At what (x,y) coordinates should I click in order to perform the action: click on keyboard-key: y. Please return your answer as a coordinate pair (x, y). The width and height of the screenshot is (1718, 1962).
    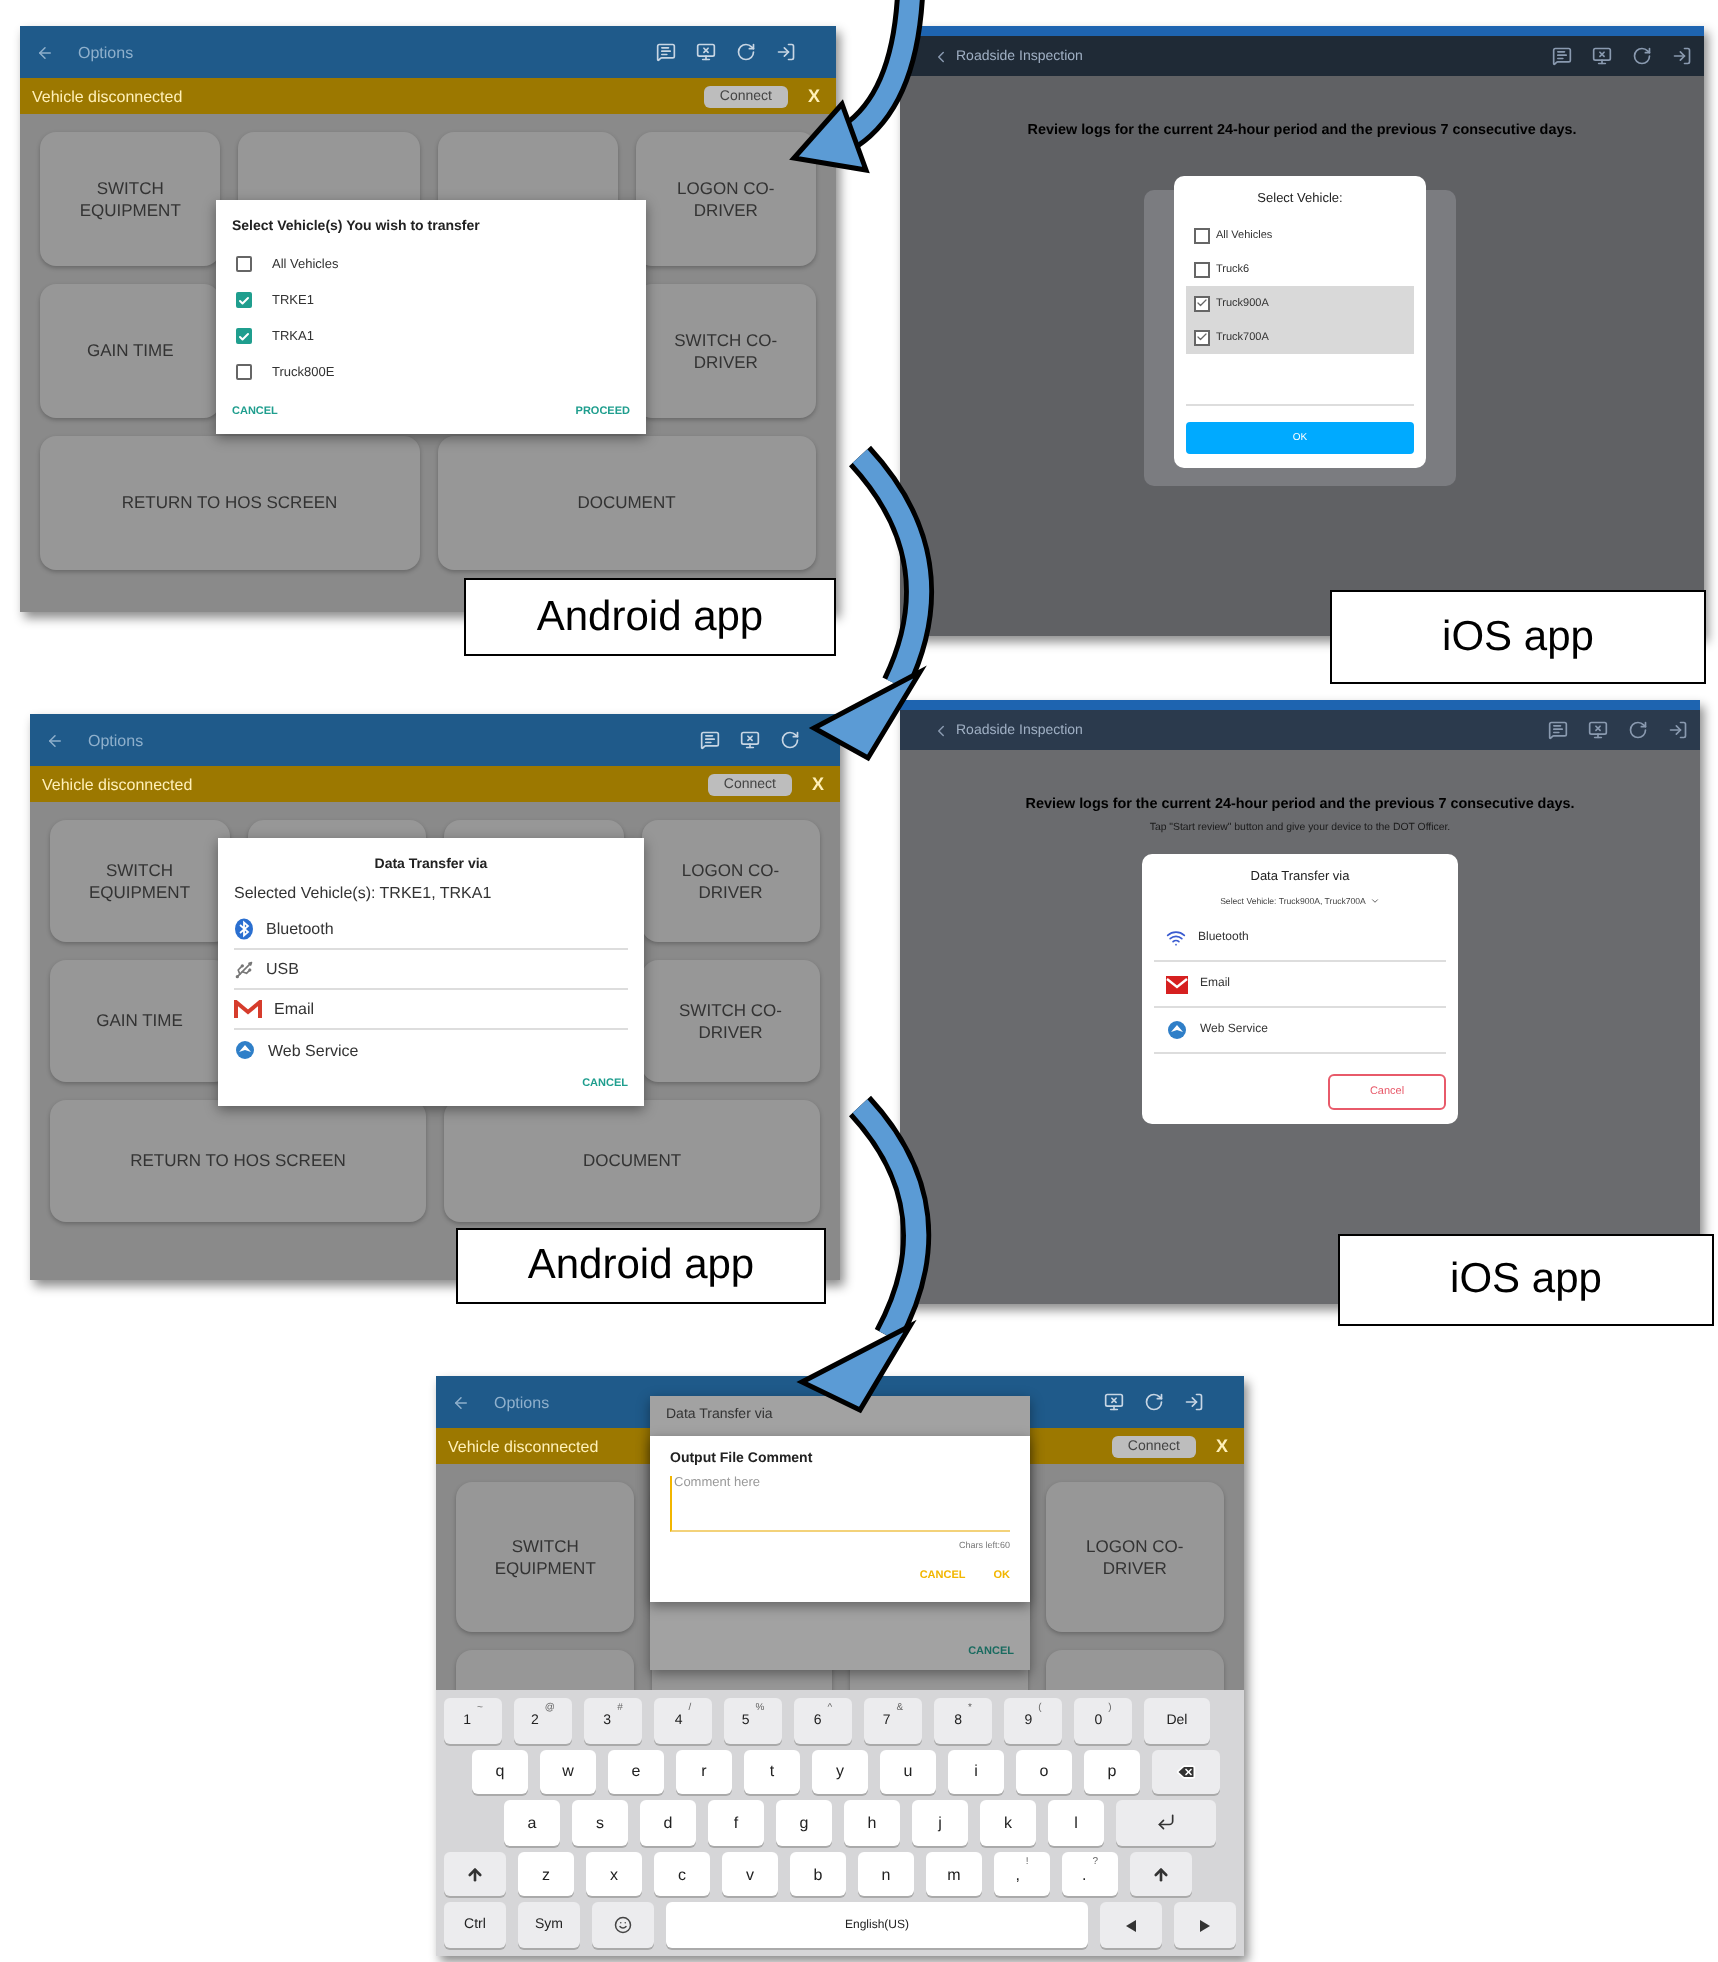
    Looking at the image, I should click on (840, 1772).